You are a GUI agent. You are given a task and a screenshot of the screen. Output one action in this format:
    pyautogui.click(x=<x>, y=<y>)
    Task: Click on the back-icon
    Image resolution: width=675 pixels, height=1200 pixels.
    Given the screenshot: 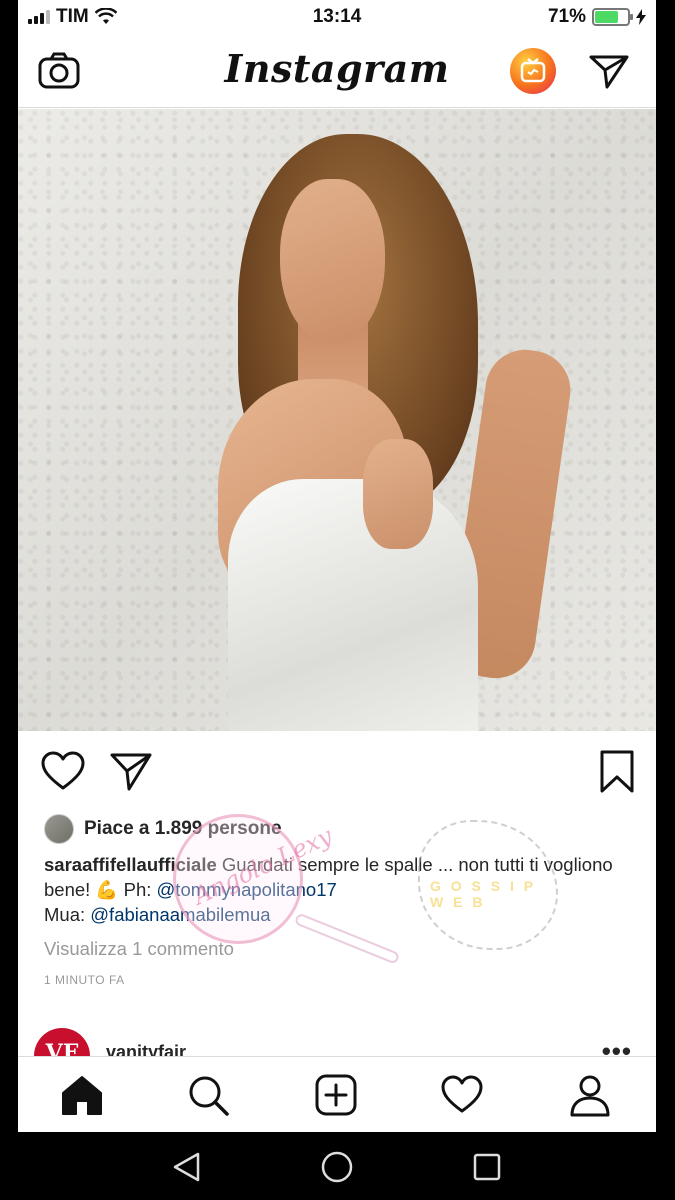 What is the action you would take?
    pyautogui.click(x=187, y=1167)
    